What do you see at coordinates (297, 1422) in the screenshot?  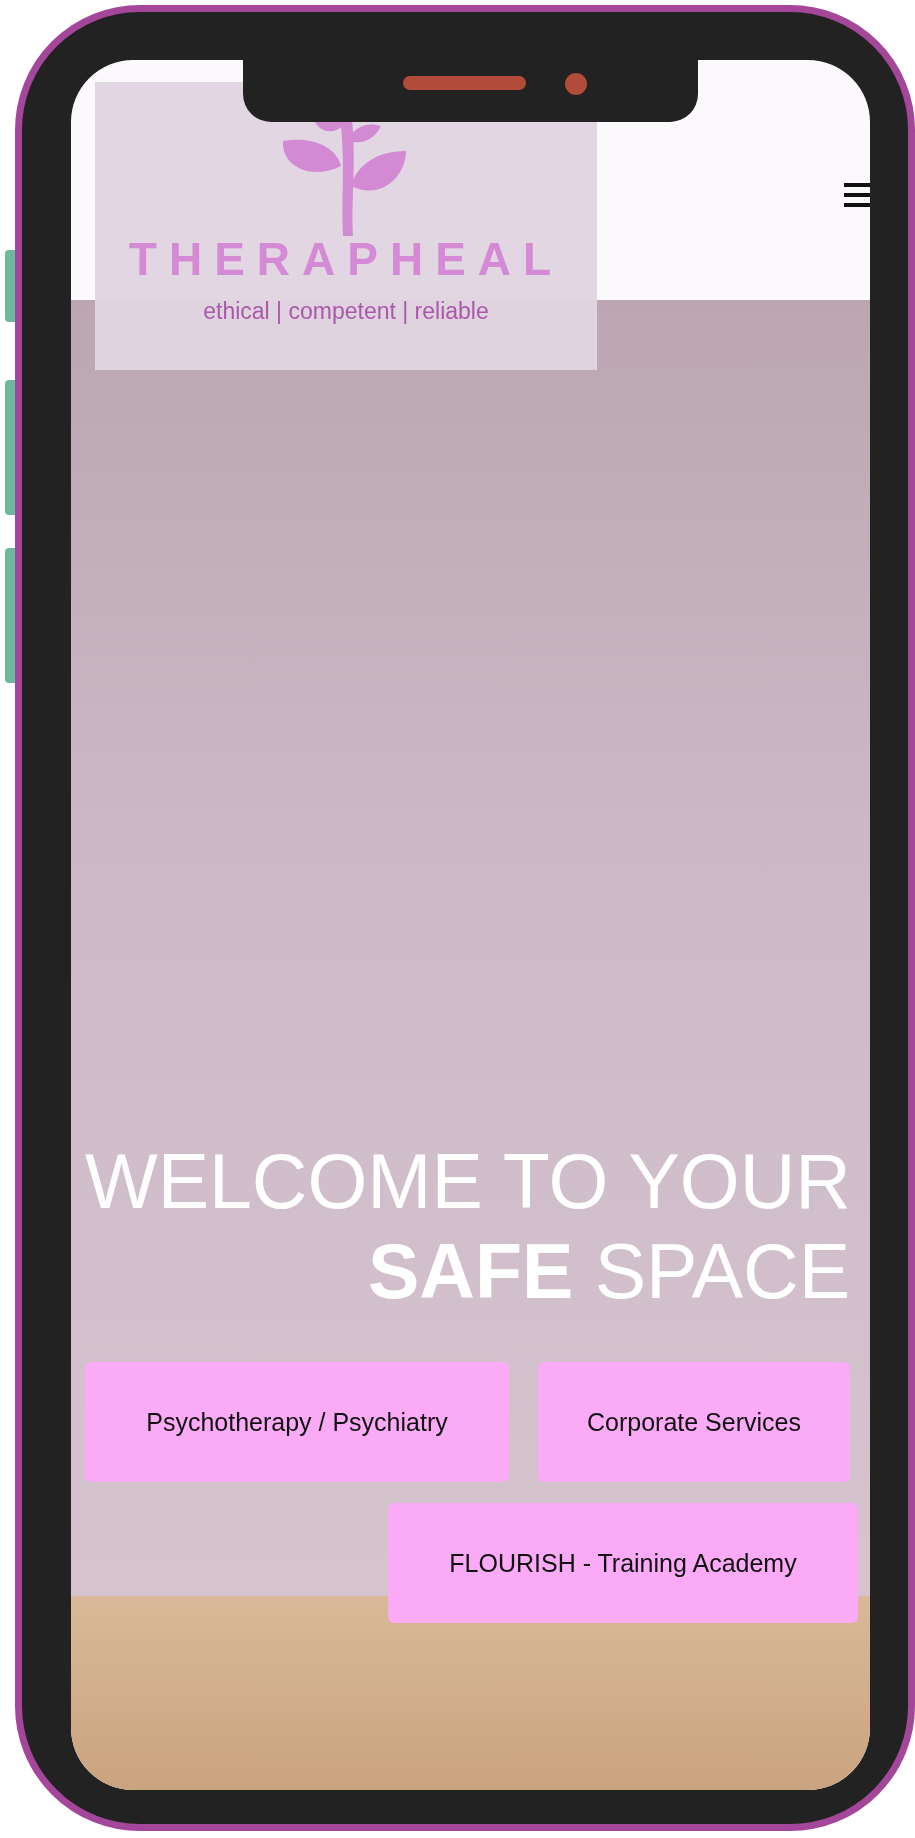 I see `service-button: Psychotherapy / Psychiatry` at bounding box center [297, 1422].